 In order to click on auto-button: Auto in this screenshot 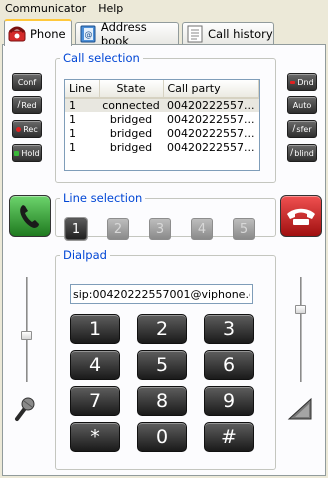, I will do `click(302, 105)`.